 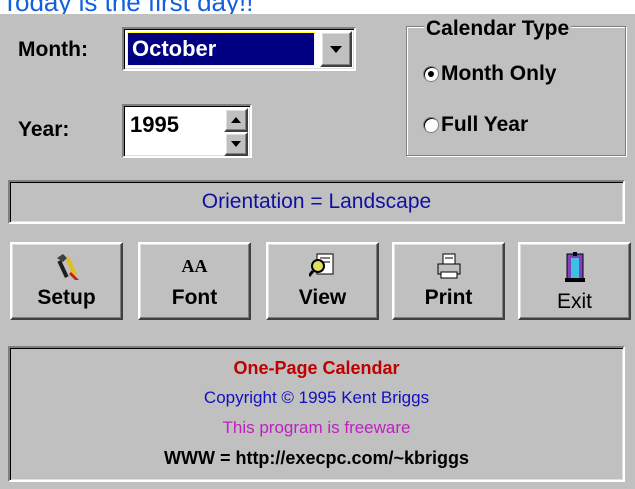 I want to click on radio-month-only-dot, so click(x=431, y=74).